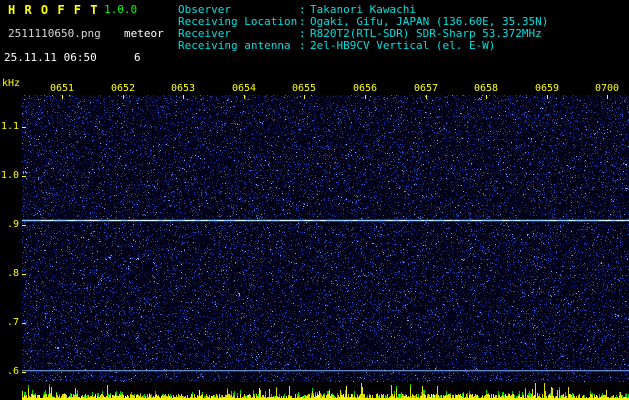 The width and height of the screenshot is (629, 400). What do you see at coordinates (365, 88) in the screenshot?
I see `x-axis-tick-label: 0656` at bounding box center [365, 88].